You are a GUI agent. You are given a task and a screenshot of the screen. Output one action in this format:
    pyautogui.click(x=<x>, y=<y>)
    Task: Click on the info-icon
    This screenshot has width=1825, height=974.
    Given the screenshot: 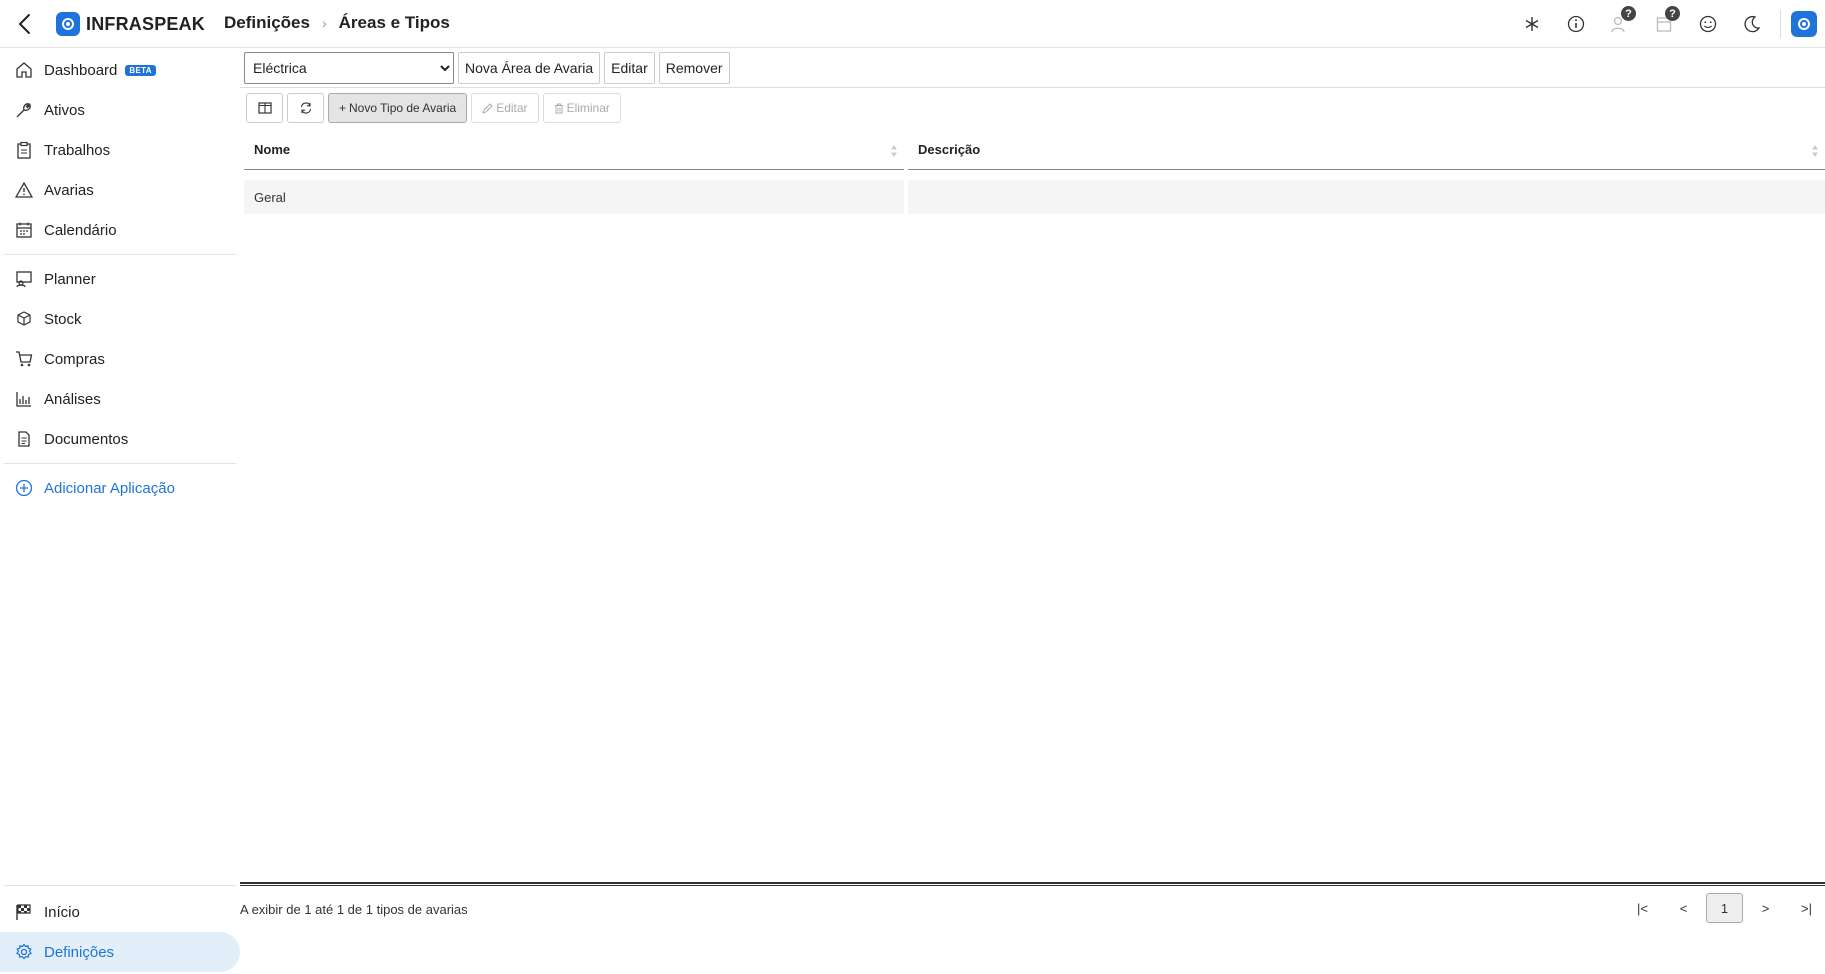 What is the action you would take?
    pyautogui.click(x=1576, y=24)
    